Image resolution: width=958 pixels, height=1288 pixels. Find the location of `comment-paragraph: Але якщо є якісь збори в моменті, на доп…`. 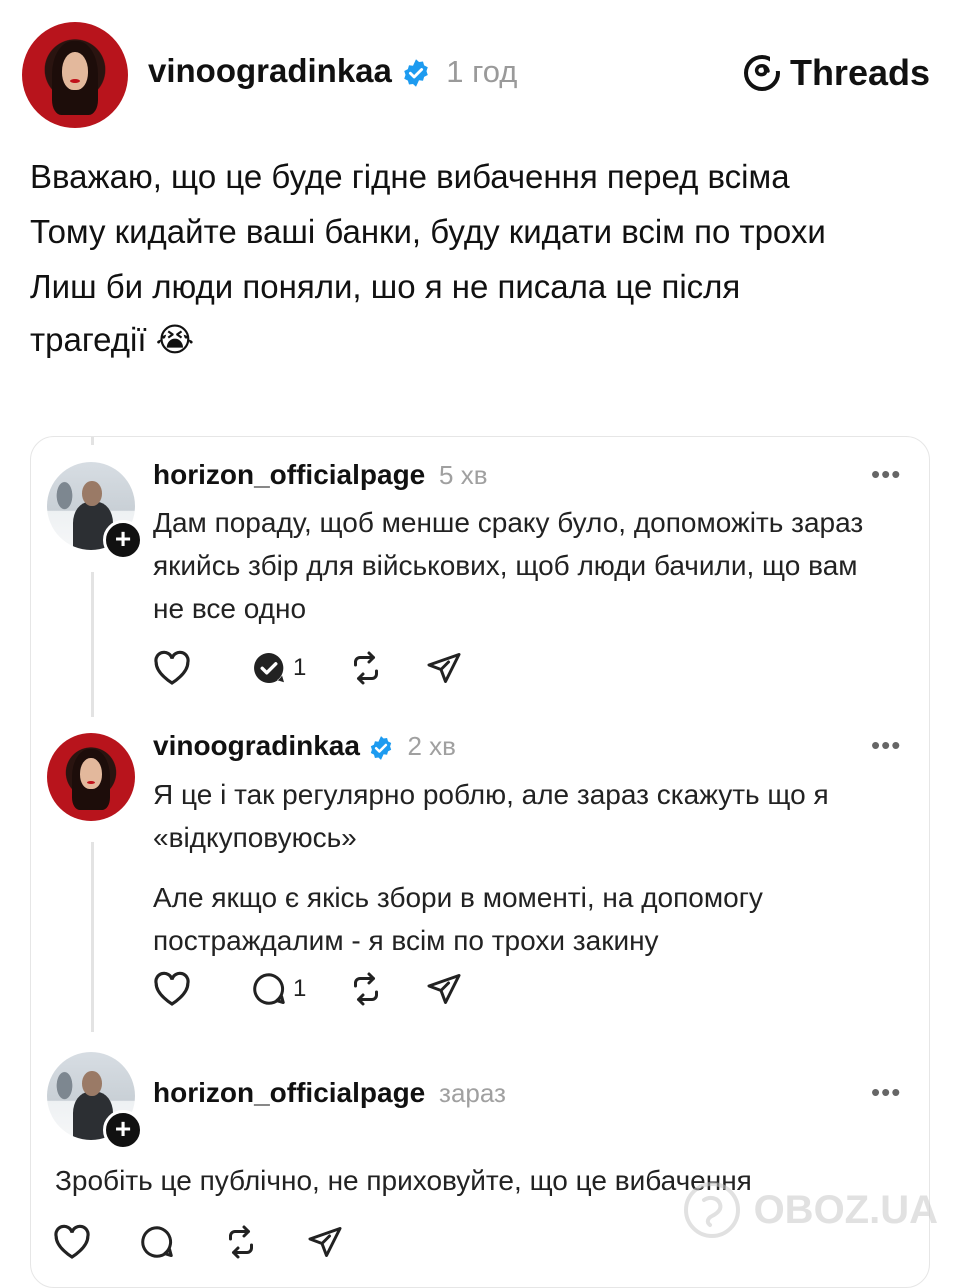

comment-paragraph: Але якщо є якісь збори в моменті, на доп… is located at coordinates (458, 919).